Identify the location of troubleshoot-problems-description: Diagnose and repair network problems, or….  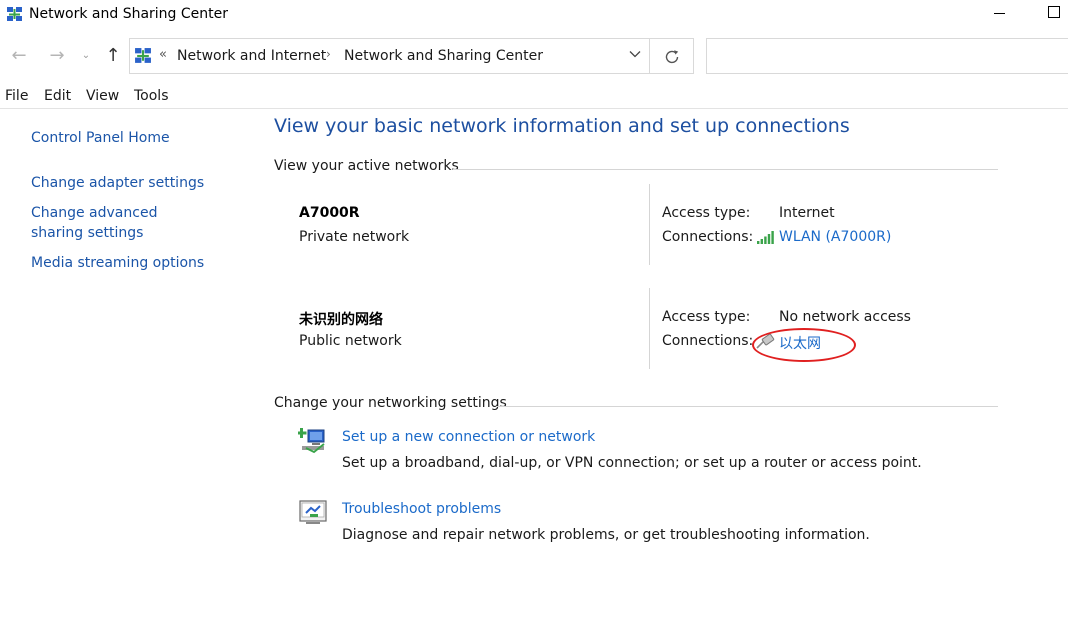
(606, 535).